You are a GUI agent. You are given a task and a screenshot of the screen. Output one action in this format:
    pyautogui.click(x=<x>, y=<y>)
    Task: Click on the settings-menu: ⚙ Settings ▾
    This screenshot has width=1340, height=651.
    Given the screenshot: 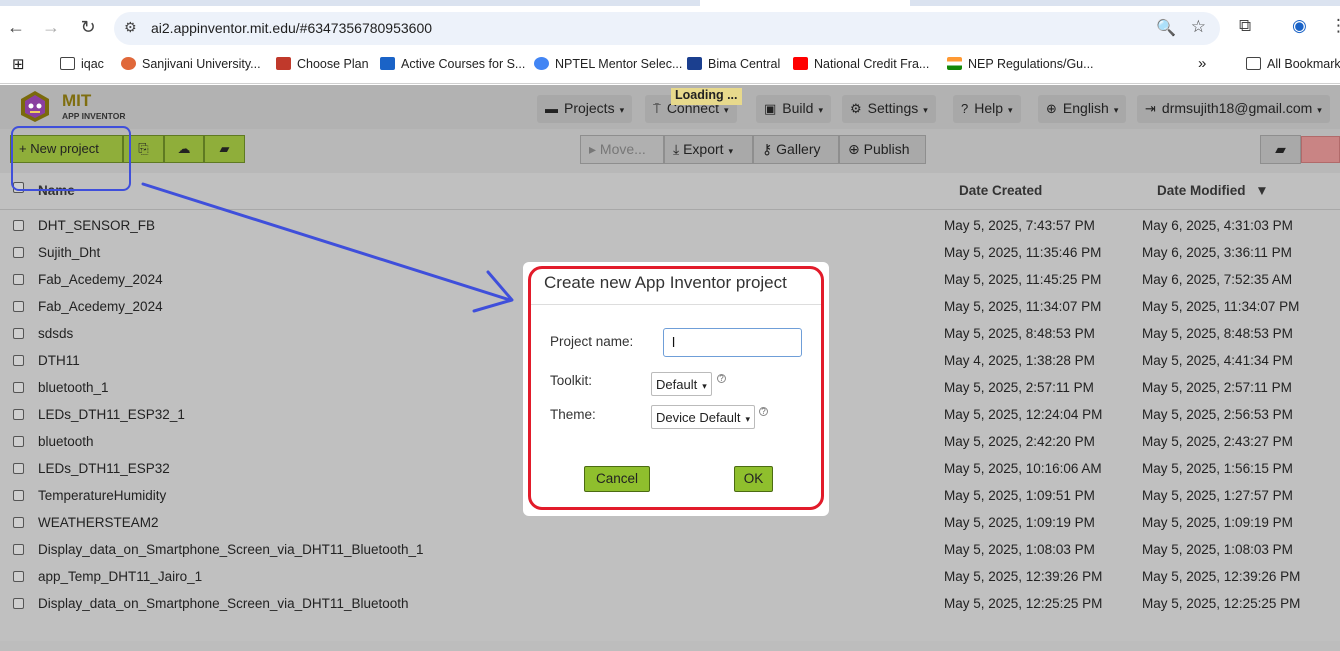 What is the action you would take?
    pyautogui.click(x=889, y=109)
    